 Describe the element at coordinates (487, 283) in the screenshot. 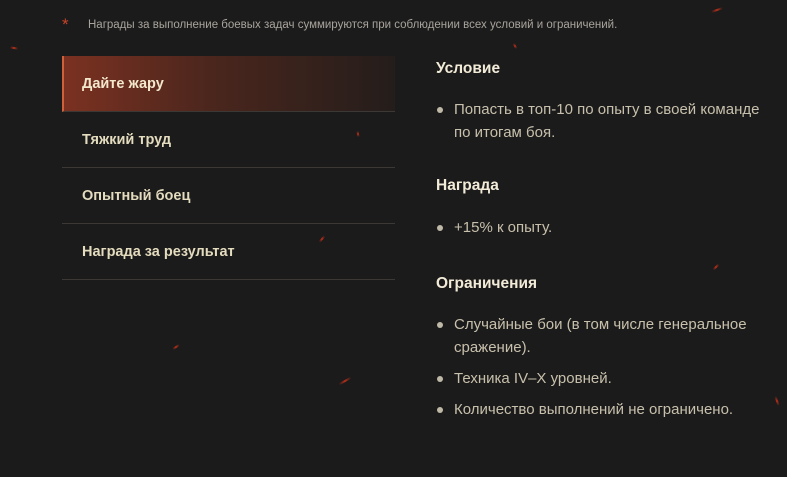

I see `restrictions-title: Ограничения` at that location.